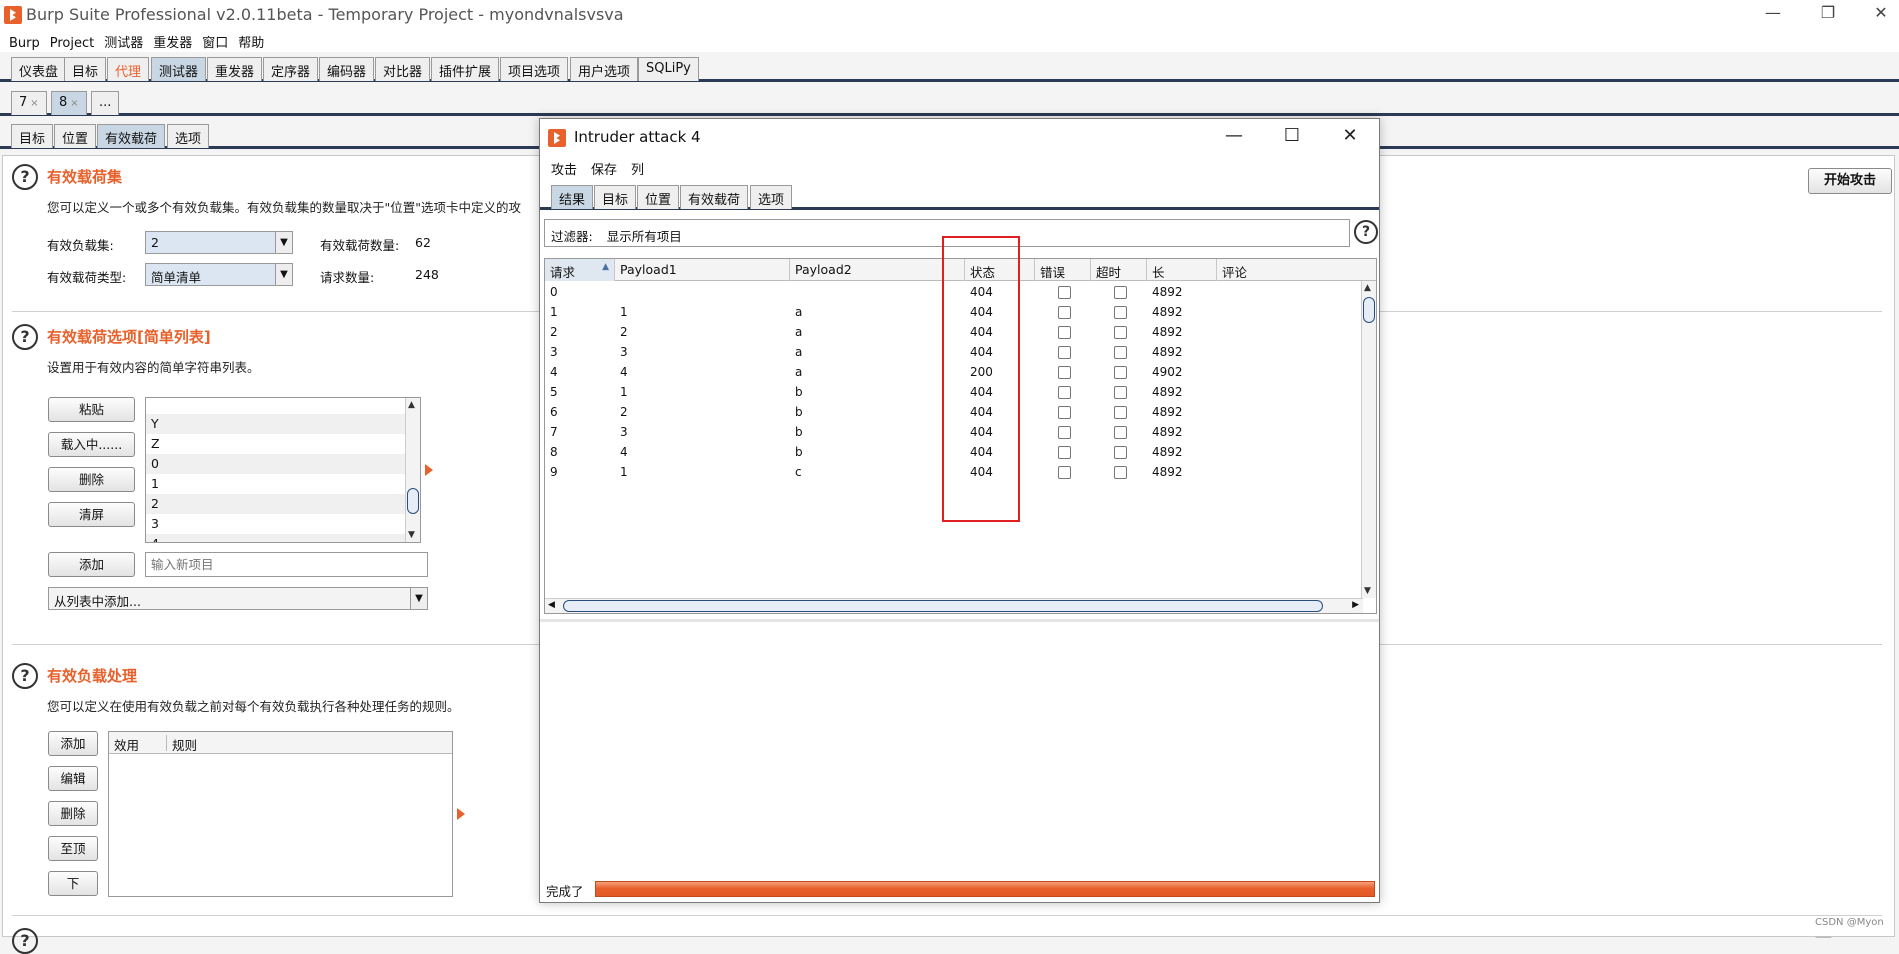  Describe the element at coordinates (714, 197) in the screenshot. I see `attack-tab-payloads: 有效载荷` at that location.